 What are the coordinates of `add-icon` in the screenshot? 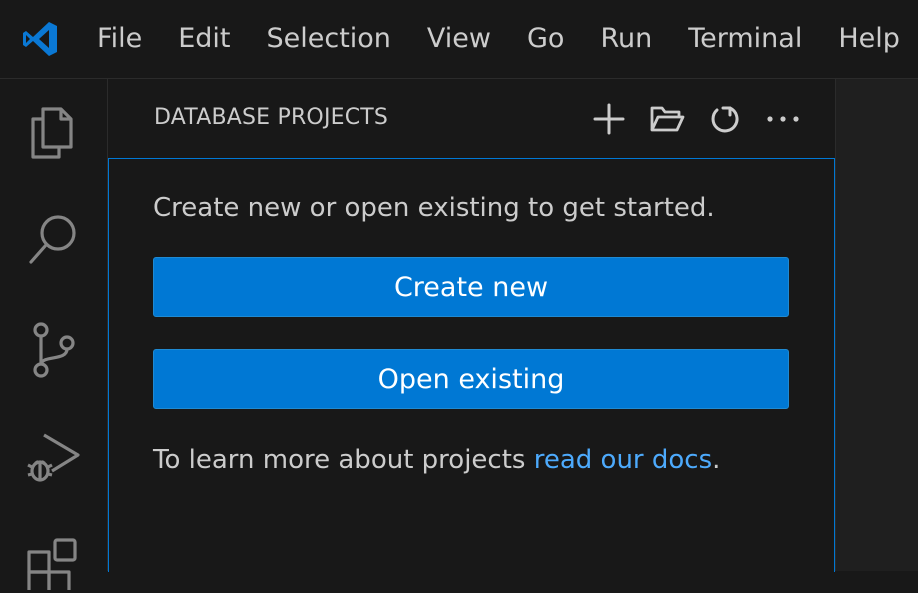 It's located at (609, 119).